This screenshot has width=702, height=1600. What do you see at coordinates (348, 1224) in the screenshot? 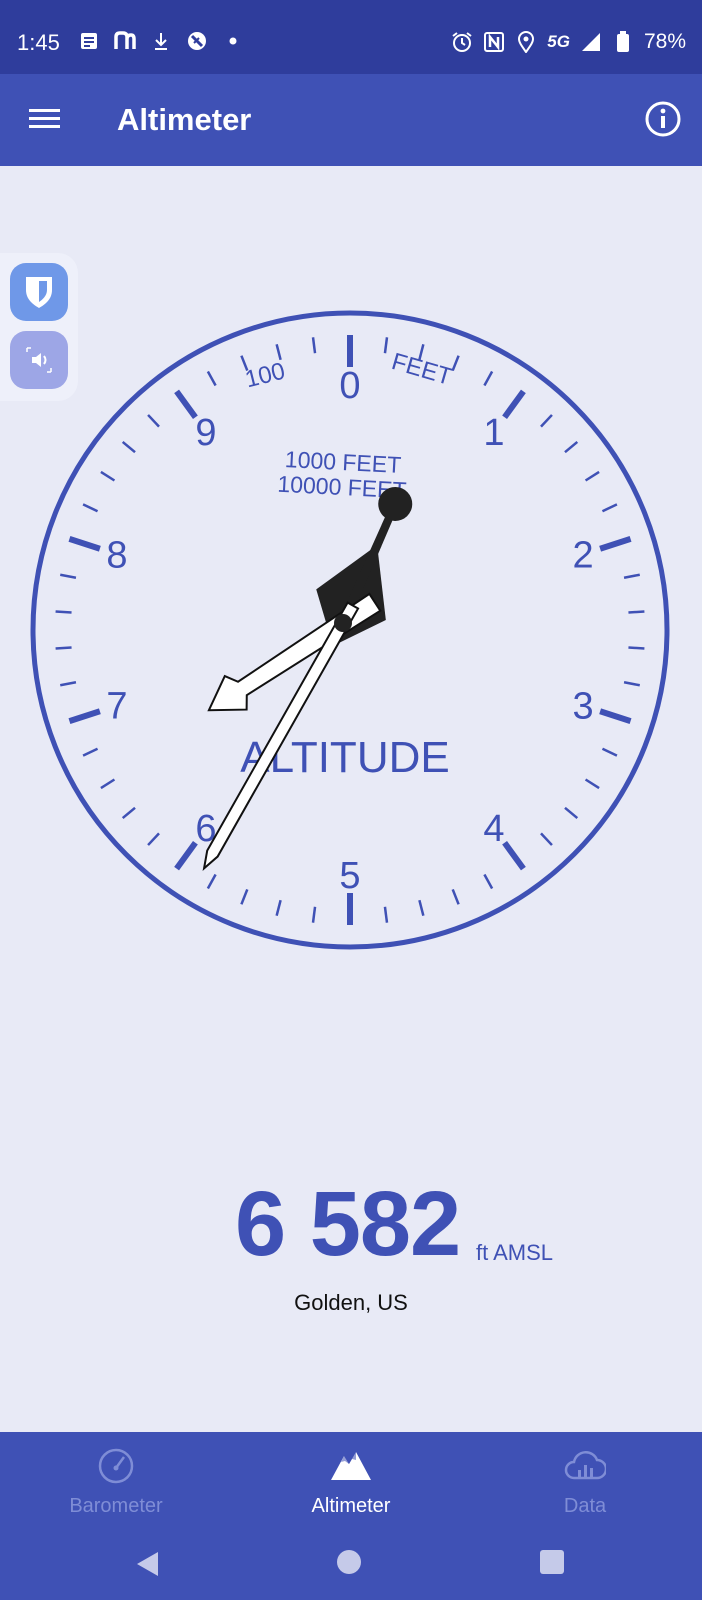
I see `altitude-value: 6 582` at bounding box center [348, 1224].